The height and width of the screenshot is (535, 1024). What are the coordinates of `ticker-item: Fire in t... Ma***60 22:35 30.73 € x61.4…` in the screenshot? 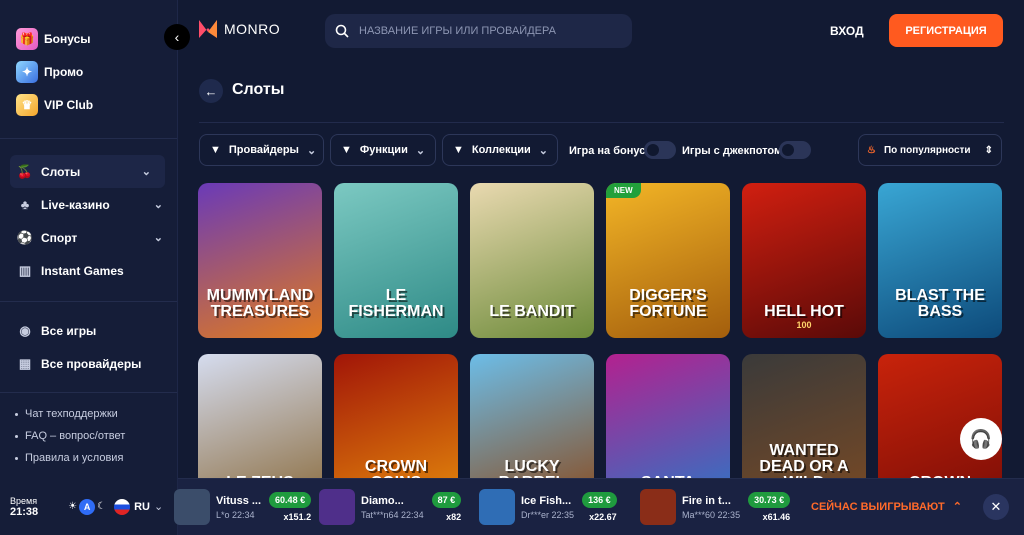 It's located at (715, 507).